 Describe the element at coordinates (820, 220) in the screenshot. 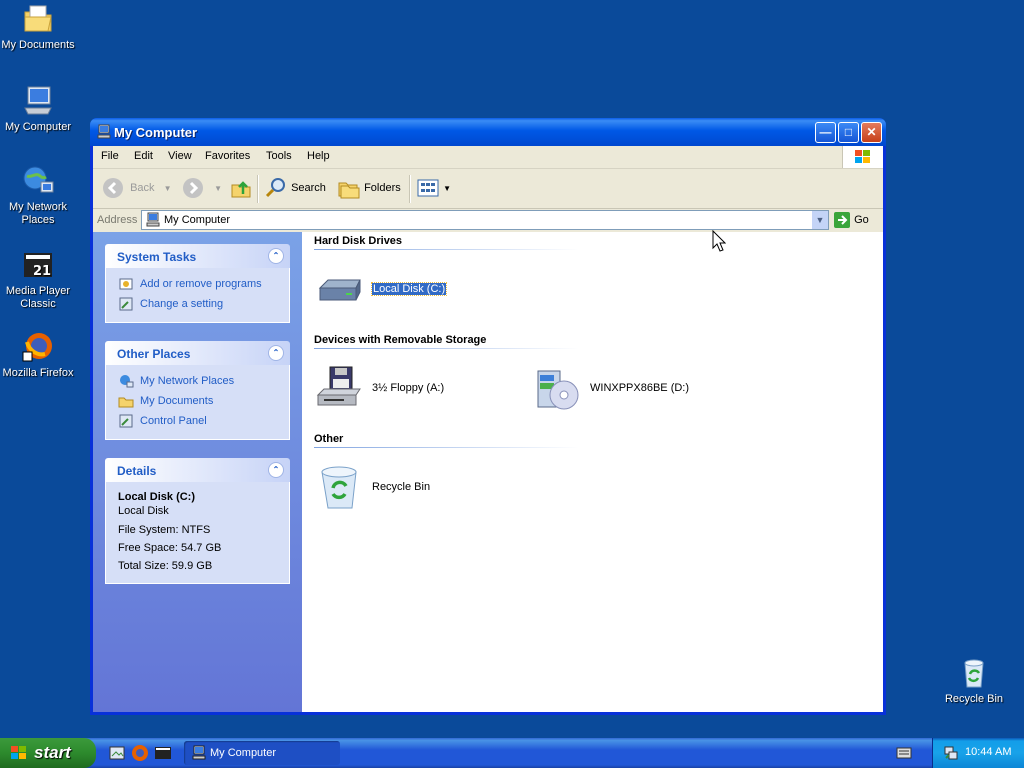

I see `address-dropdown-button: ▼` at that location.